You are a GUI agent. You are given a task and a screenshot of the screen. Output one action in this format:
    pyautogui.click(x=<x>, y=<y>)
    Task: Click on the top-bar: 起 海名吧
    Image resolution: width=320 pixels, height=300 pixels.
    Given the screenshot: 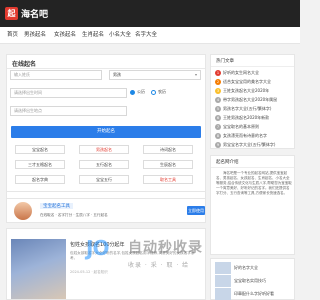 What is the action you would take?
    pyautogui.click(x=150, y=13)
    